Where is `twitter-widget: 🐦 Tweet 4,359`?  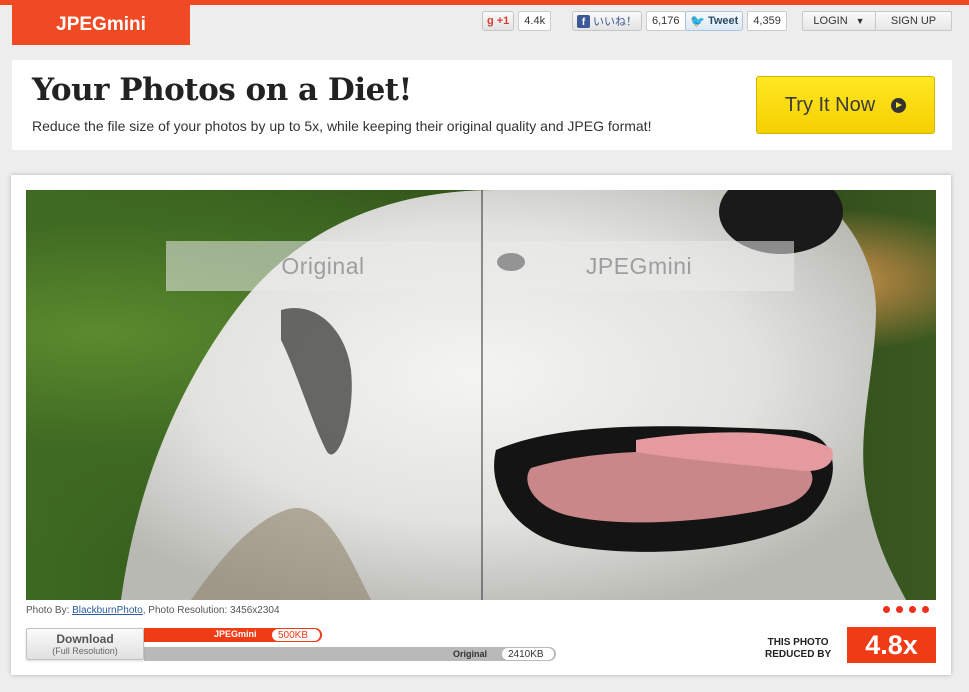 twitter-widget: 🐦 Tweet 4,359 is located at coordinates (736, 21).